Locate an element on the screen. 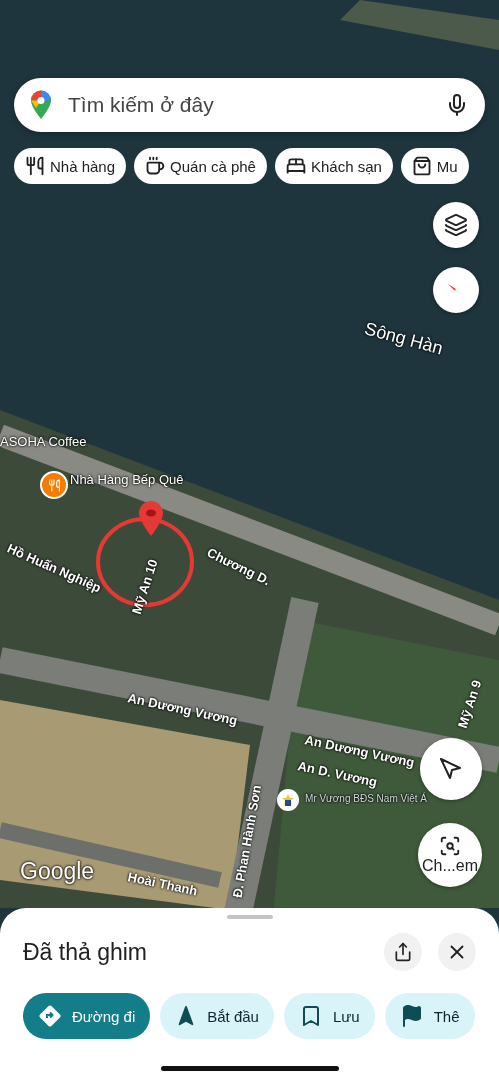  map-logo: Google is located at coordinates (57, 871).